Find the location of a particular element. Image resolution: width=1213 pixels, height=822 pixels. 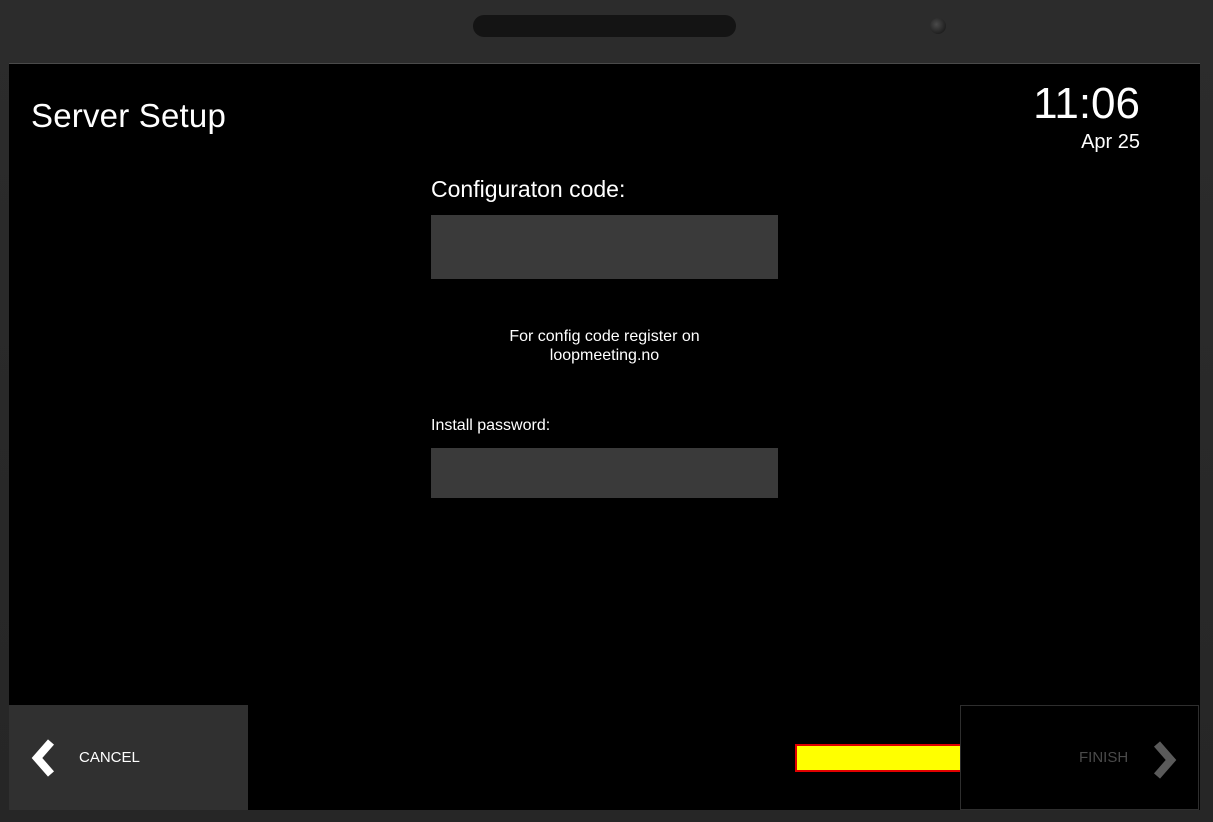

config-hint-line2: loopmeeting.no is located at coordinates (604, 355).